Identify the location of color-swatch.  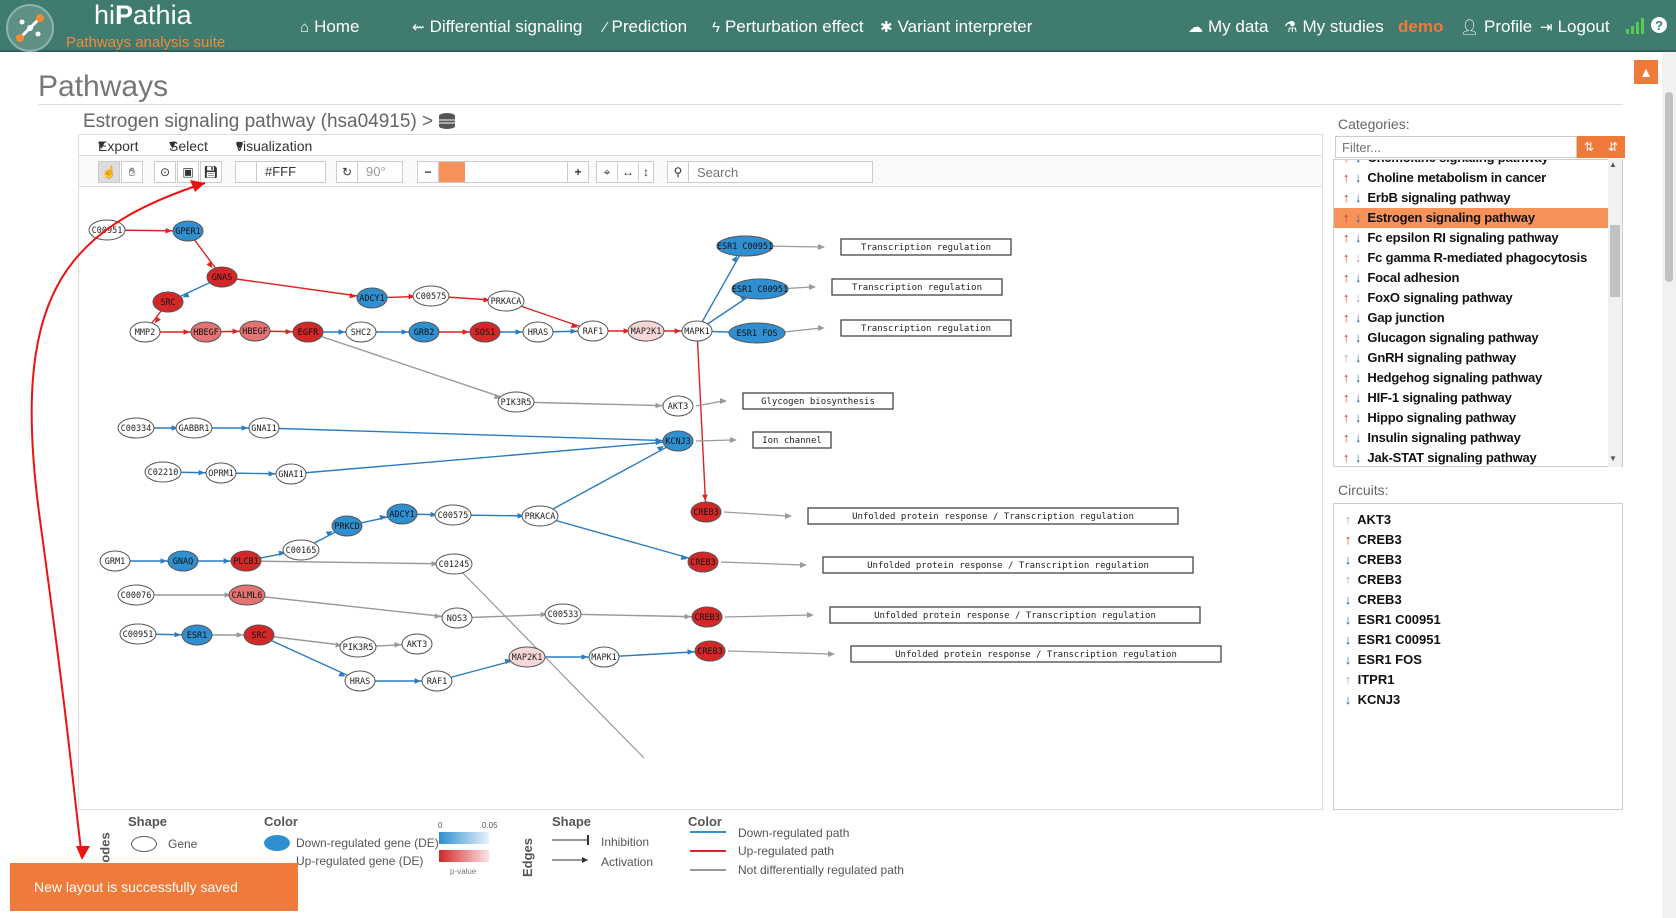
(246, 172).